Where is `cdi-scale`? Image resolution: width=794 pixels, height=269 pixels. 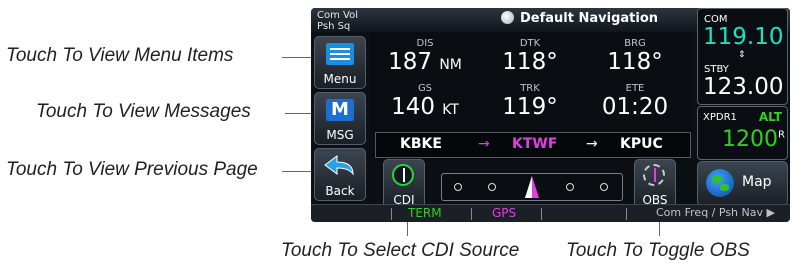 cdi-scale is located at coordinates (532, 187).